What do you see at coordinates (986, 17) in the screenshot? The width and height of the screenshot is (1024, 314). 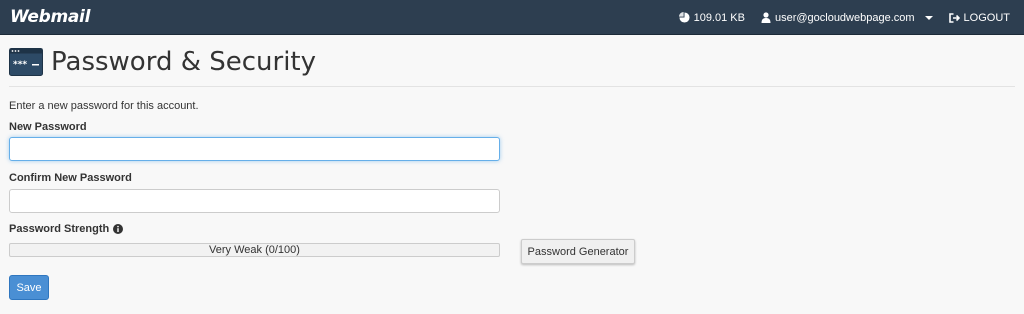 I see `logout-label: LOGOUT` at bounding box center [986, 17].